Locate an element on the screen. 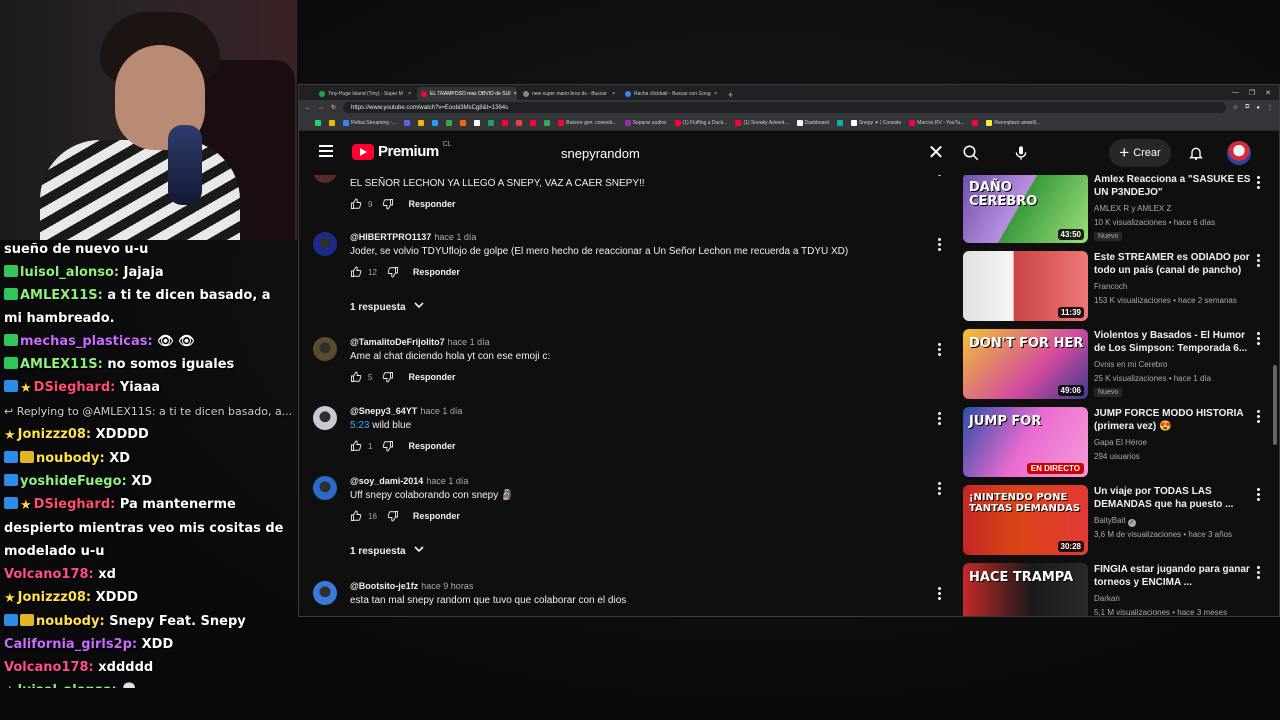 The width and height of the screenshot is (1280, 720). account-avatar is located at coordinates (1239, 153).